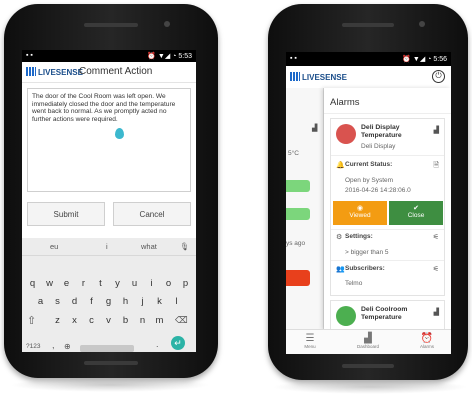 This screenshot has width=472, height=396. Describe the element at coordinates (369, 164) in the screenshot. I see `current-status-label: Current Status:` at that location.